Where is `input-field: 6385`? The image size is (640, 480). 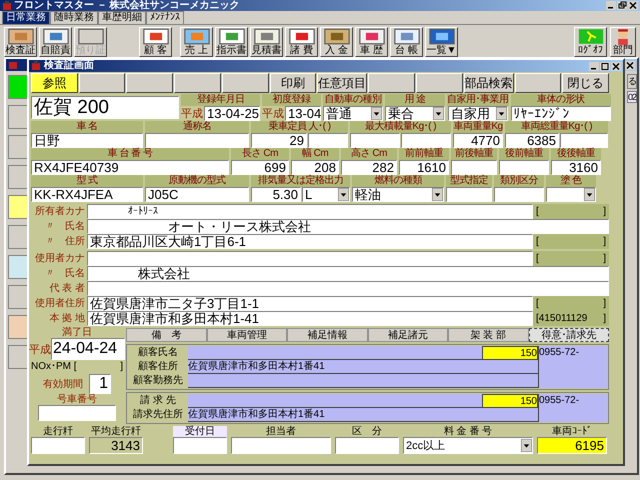
input-field: 6385 is located at coordinates (532, 140).